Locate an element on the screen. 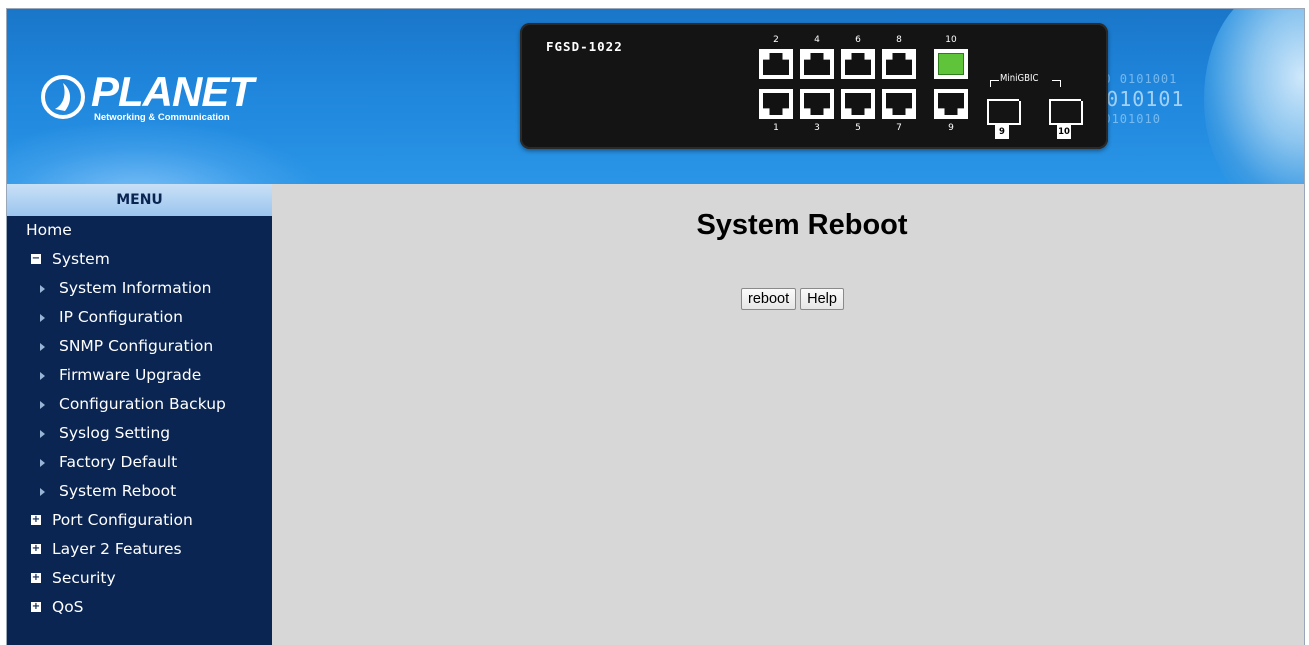 This screenshot has width=1309, height=645. sidebar-item-label: Firmware Upgrade is located at coordinates (130, 375).